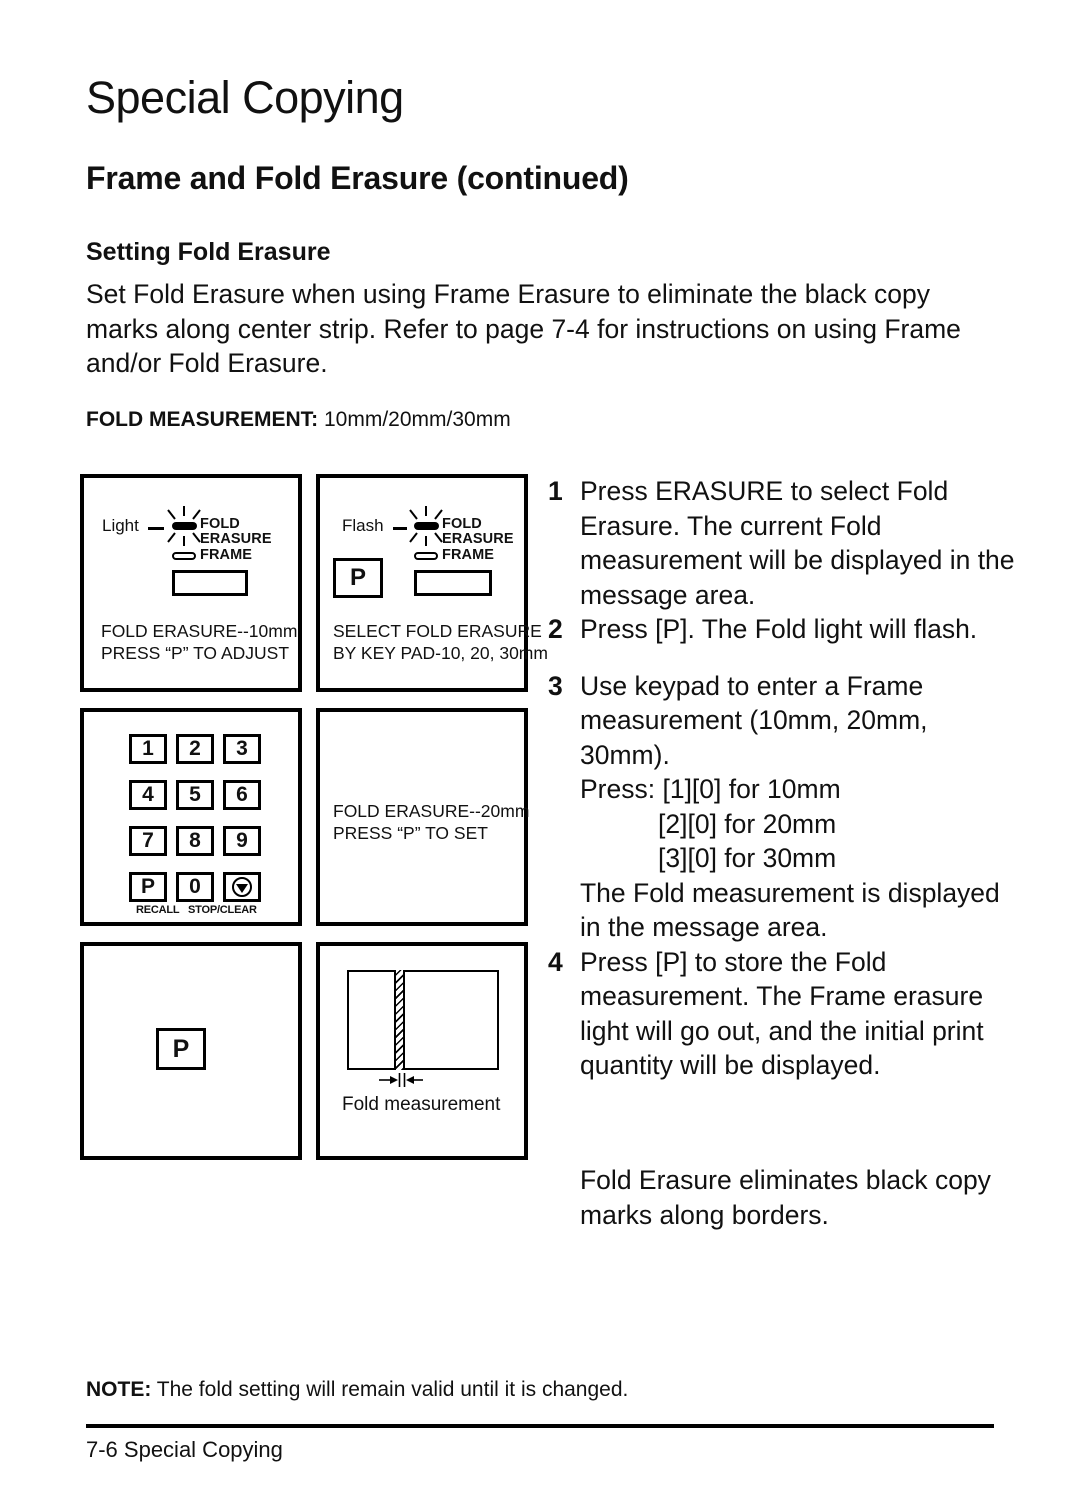 The height and width of the screenshot is (1512, 1080). I want to click on keypad-key-stop-clear, so click(242, 887).